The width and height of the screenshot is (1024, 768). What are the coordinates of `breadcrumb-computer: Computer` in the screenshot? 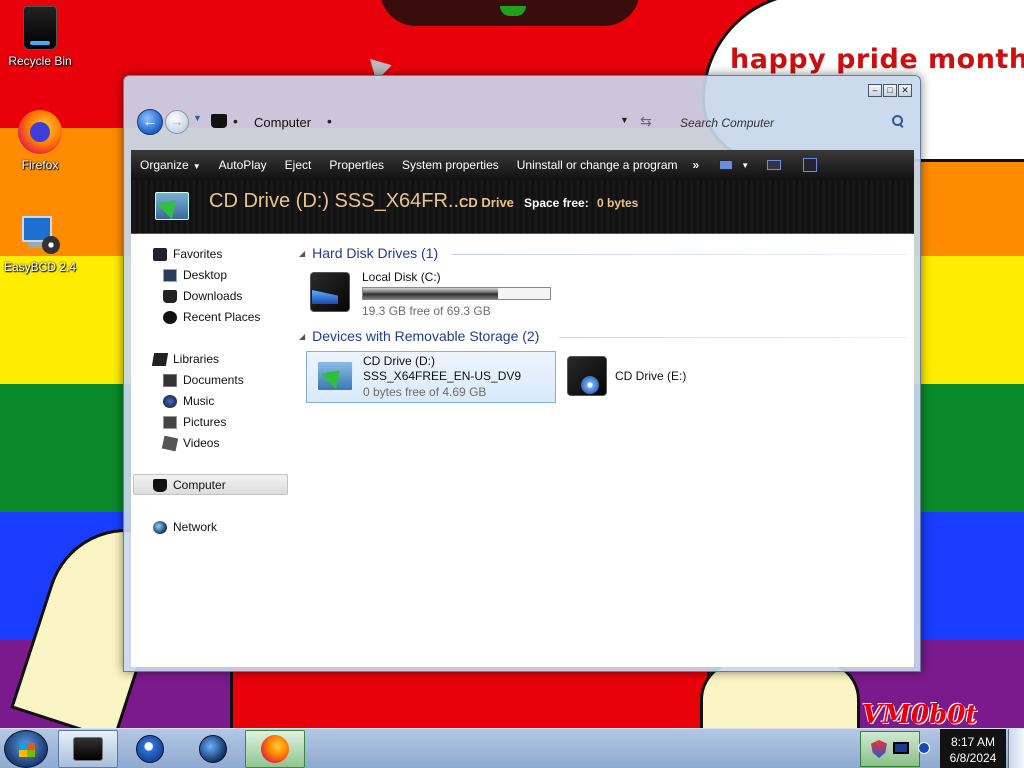 It's located at (282, 122).